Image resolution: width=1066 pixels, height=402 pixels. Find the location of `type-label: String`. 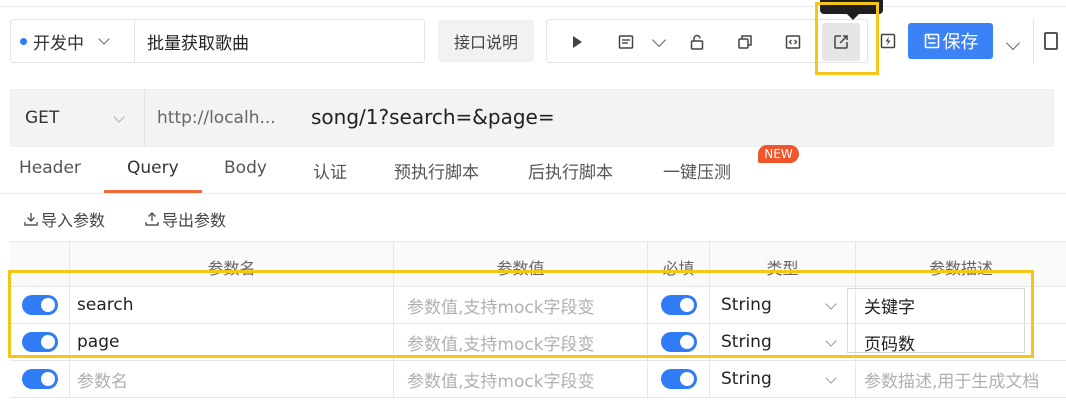

type-label: String is located at coordinates (746, 379).